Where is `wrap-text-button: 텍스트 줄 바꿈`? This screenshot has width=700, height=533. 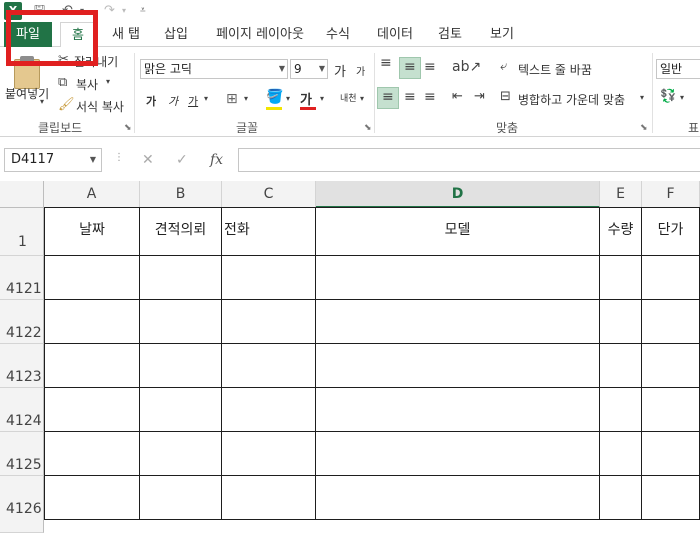 wrap-text-button: 텍스트 줄 바꿈 is located at coordinates (555, 69).